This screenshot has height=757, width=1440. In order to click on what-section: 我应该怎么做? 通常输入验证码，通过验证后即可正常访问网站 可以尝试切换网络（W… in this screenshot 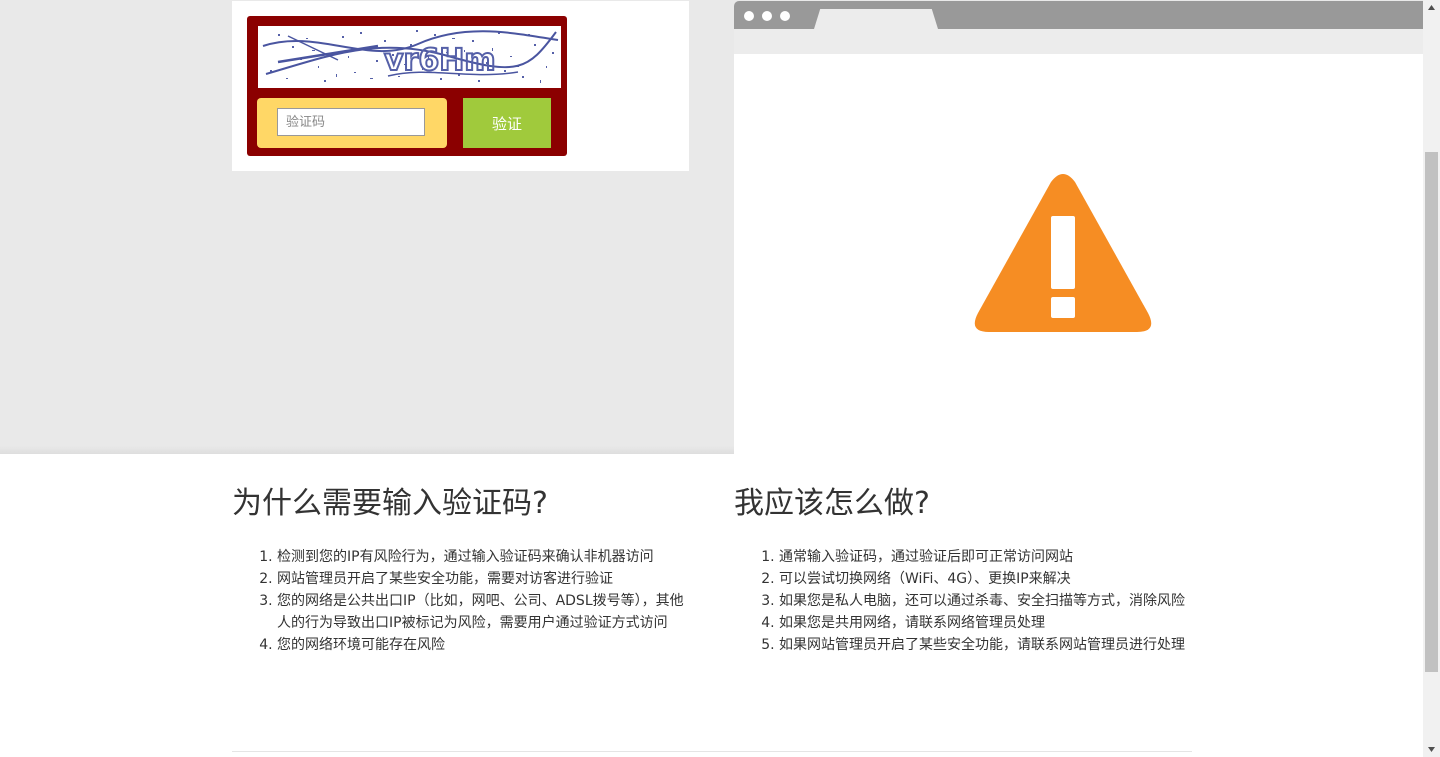, I will do `click(964, 570)`.